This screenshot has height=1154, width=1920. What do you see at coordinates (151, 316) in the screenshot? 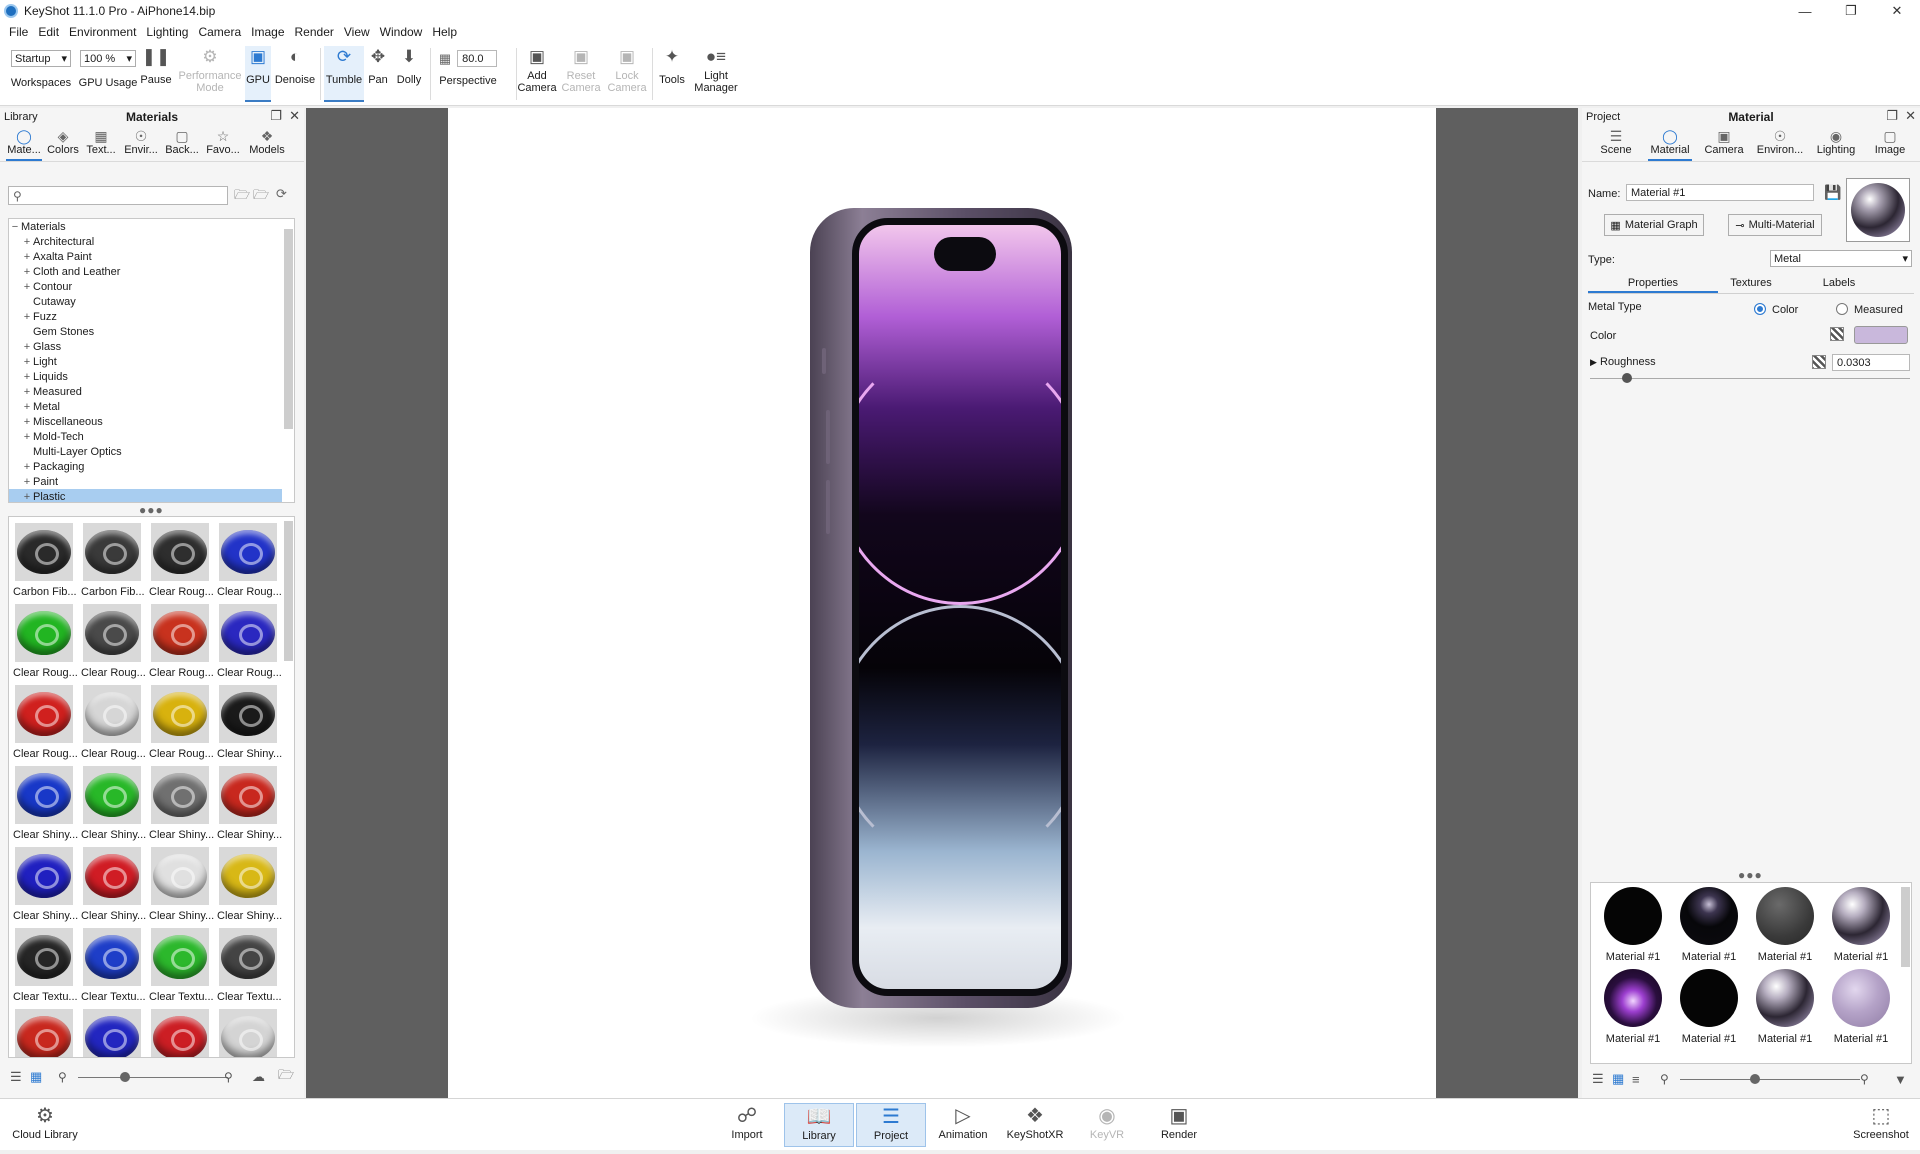
I see `tree-item: + Fuzz` at bounding box center [151, 316].